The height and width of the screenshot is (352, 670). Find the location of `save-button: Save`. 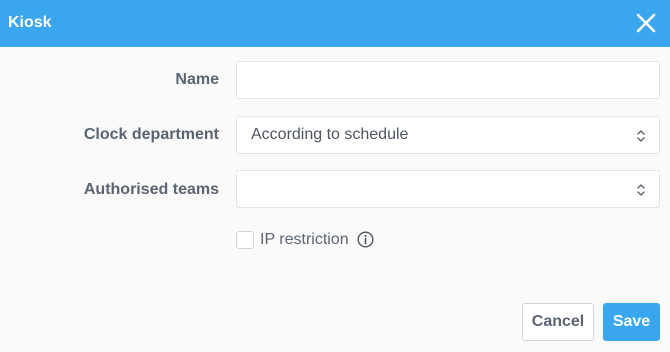

save-button: Save is located at coordinates (631, 322).